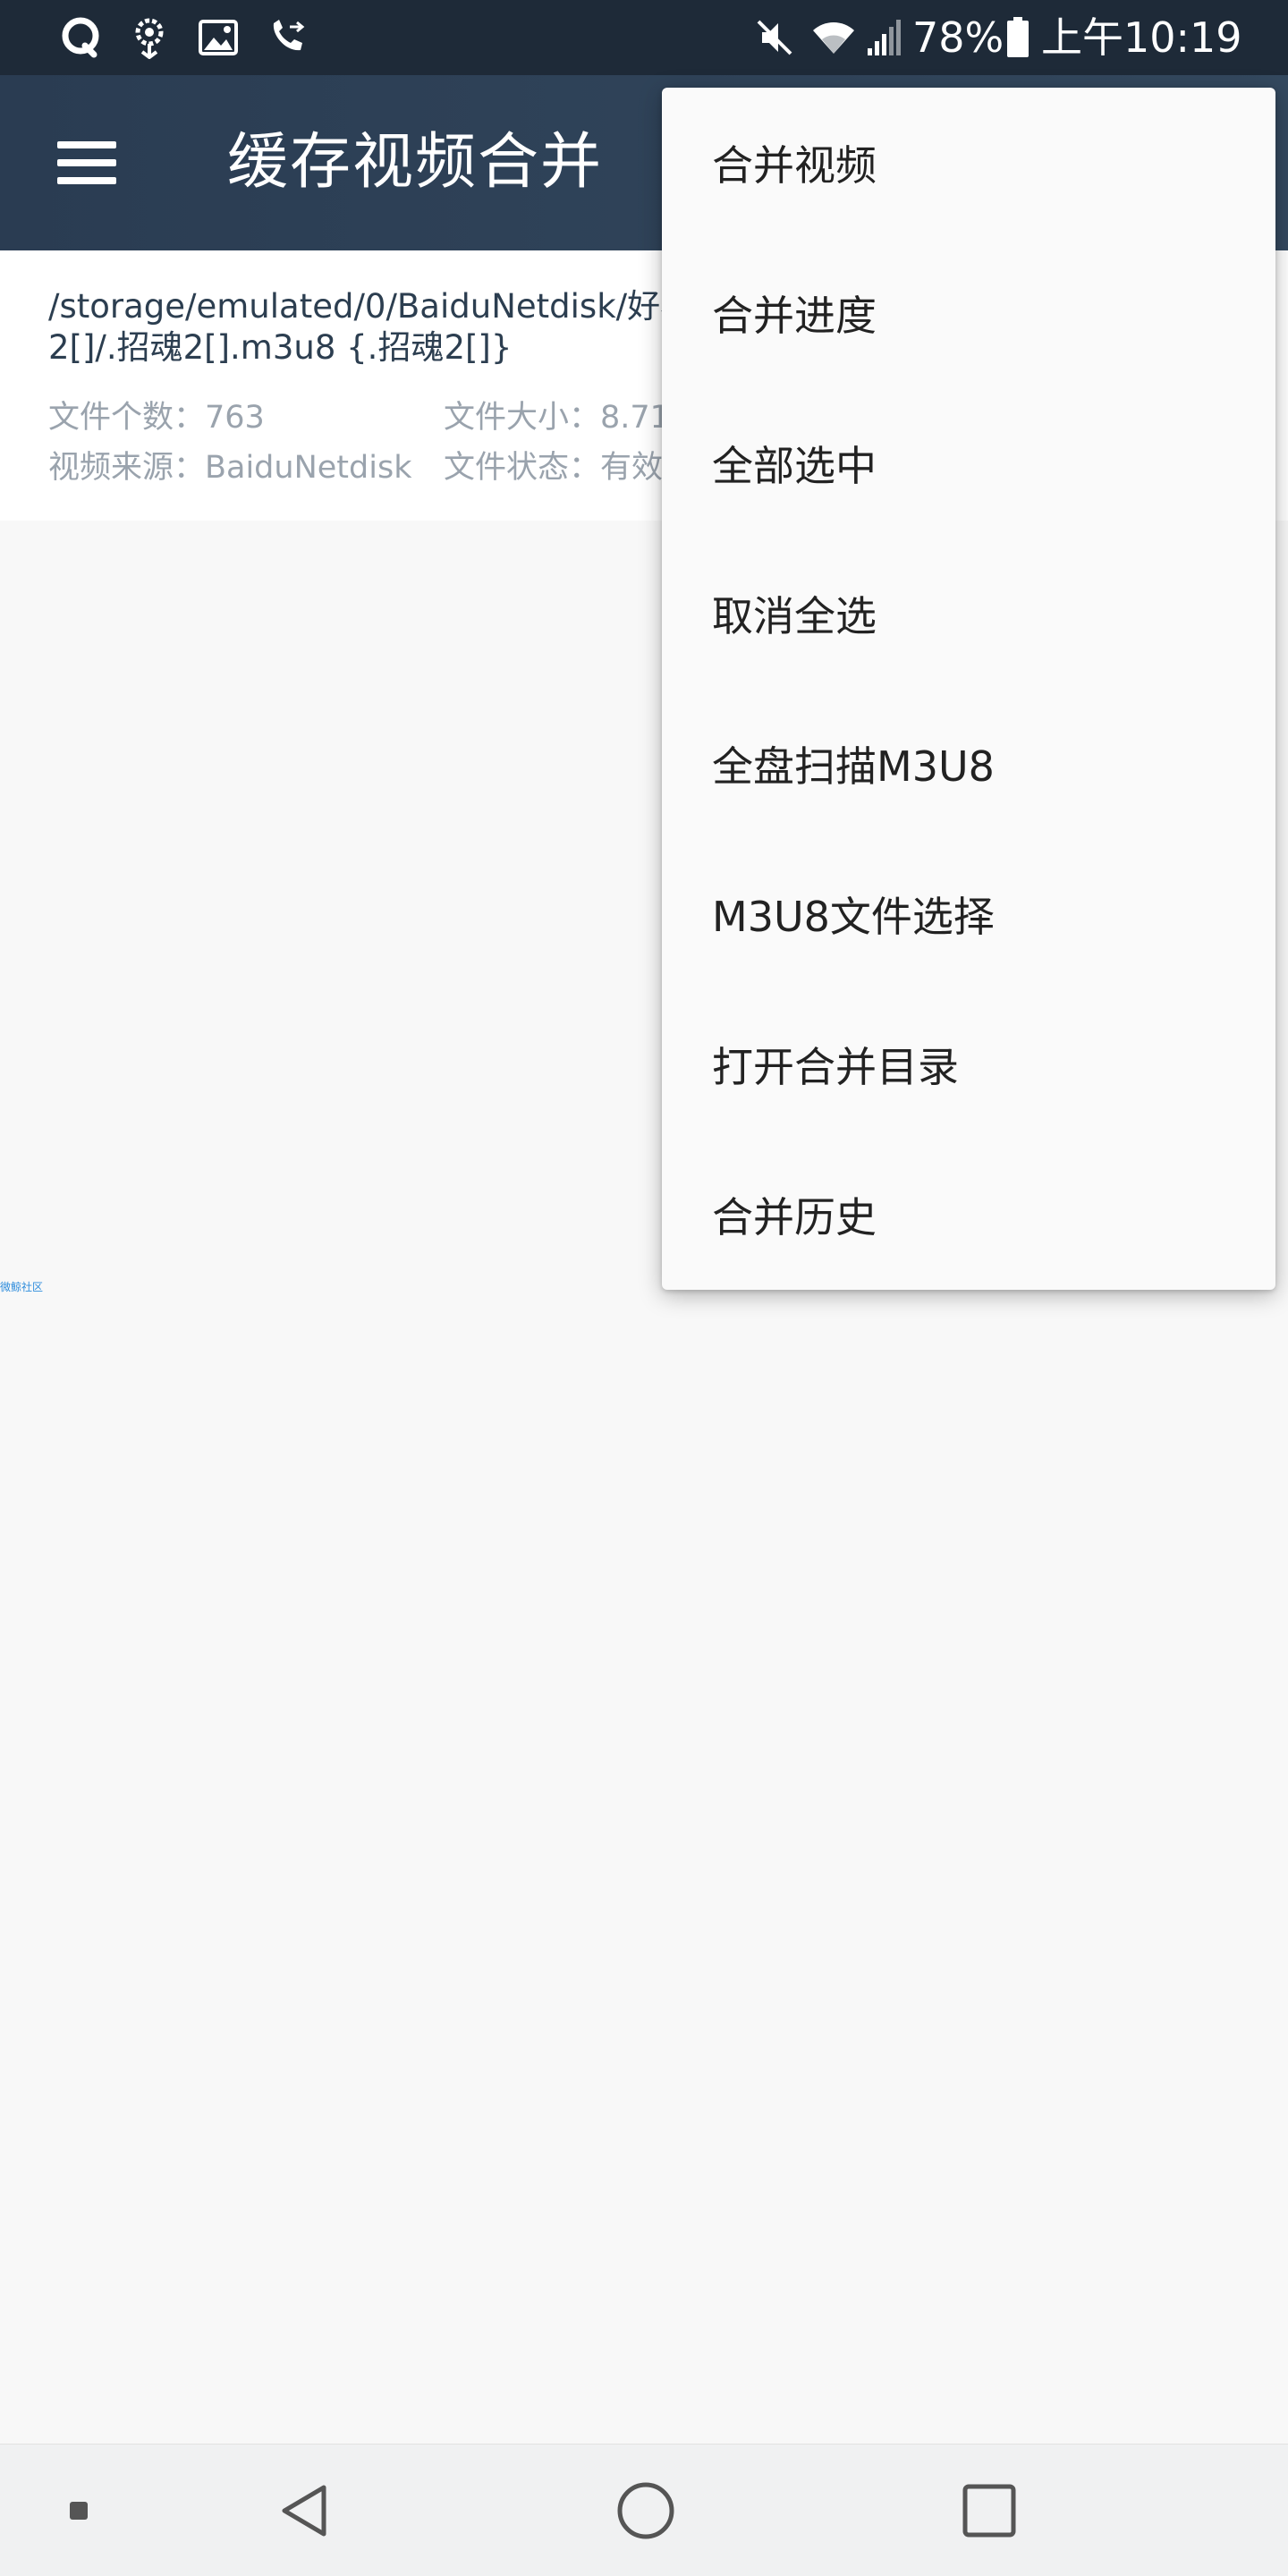  I want to click on page-title: 缓存视频合并, so click(415, 162).